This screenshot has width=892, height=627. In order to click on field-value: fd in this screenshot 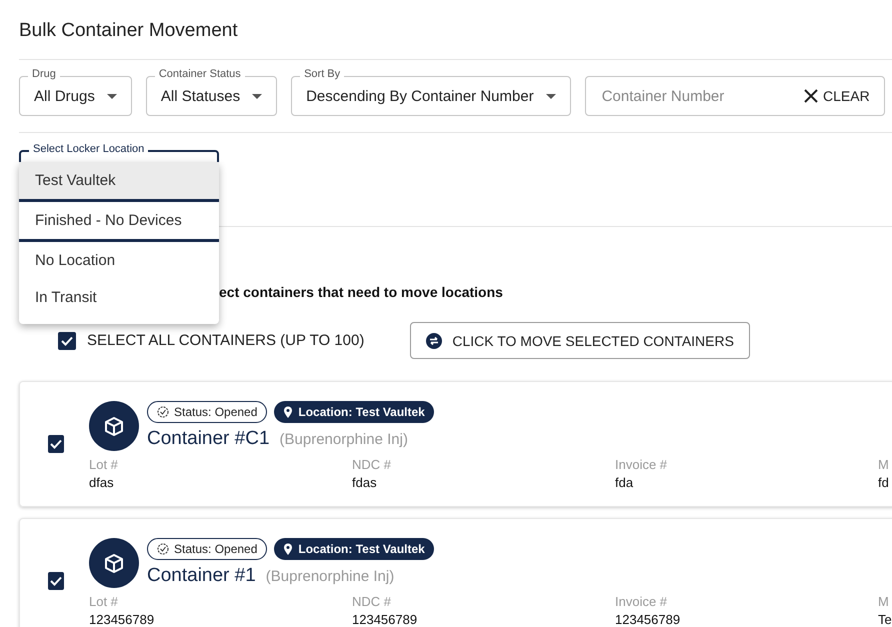, I will do `click(884, 482)`.